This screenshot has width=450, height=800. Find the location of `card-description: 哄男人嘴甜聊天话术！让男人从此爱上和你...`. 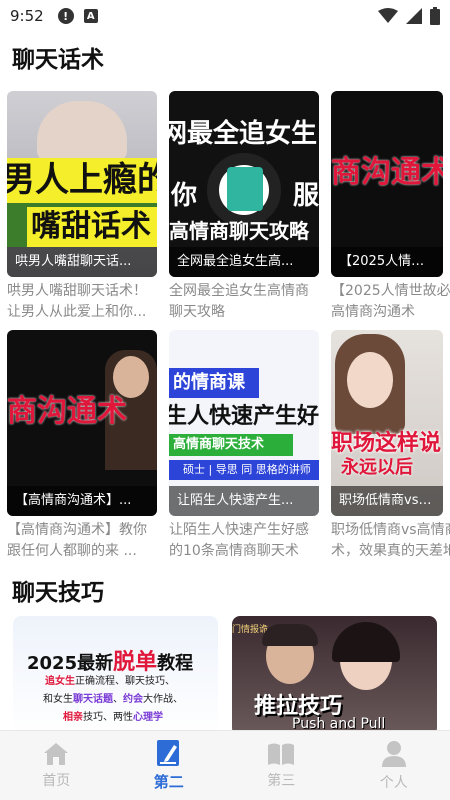

card-description: 哄男人嘴甜聊天话术！让男人从此爱上和你... is located at coordinates (77, 301).